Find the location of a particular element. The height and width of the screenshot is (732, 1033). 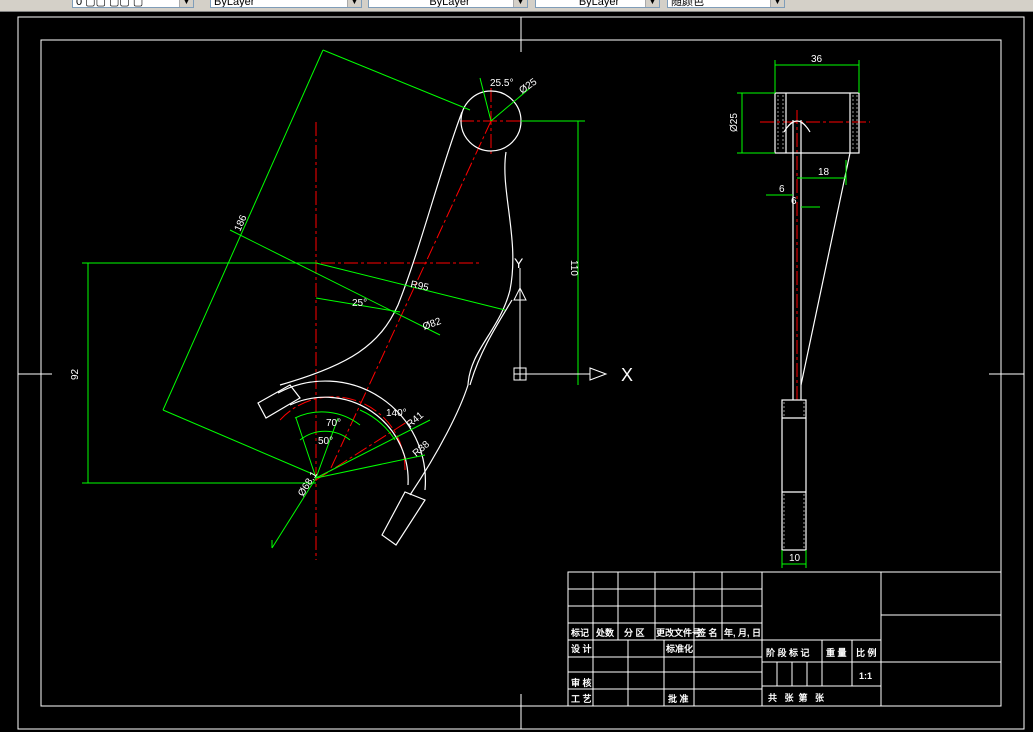

tb-header-count: 处数 is located at coordinates (605, 632).